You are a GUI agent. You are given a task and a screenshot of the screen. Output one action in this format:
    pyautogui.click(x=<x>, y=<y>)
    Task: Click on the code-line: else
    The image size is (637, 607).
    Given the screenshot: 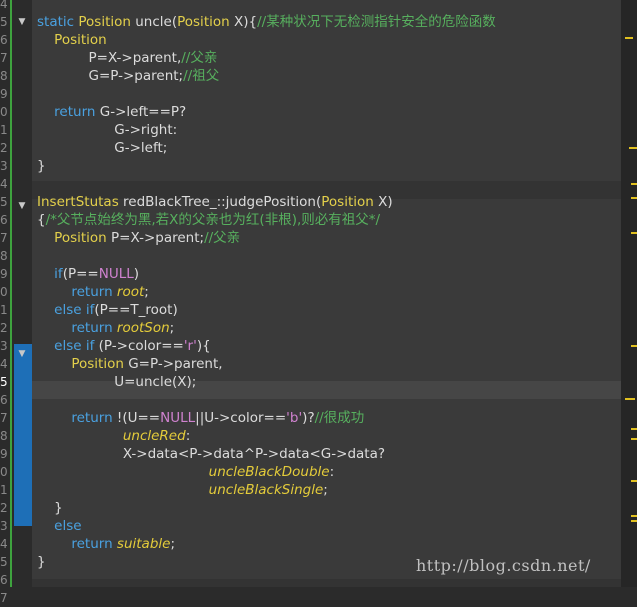 What is the action you would take?
    pyautogui.click(x=59, y=526)
    